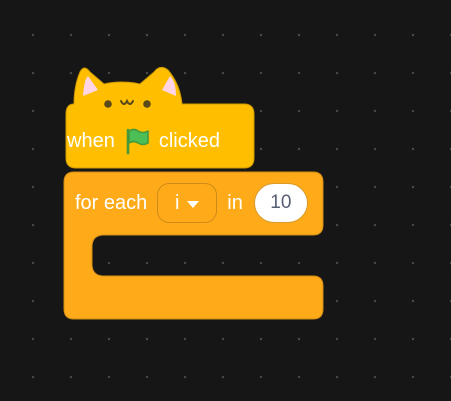  I want to click on for-each-row: for each i in 10, so click(187, 203).